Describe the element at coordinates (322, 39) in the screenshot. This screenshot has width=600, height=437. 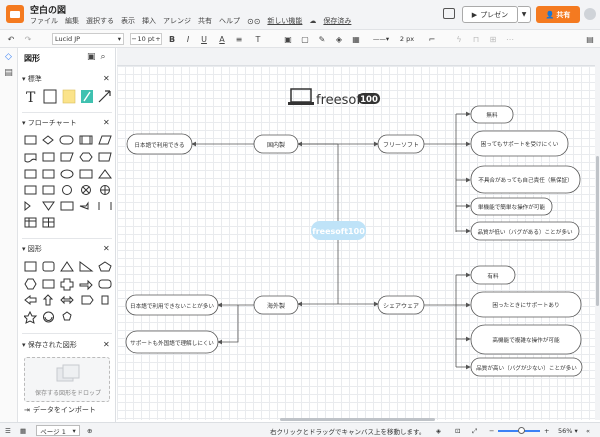
I see `line-color-icon: ✎` at that location.